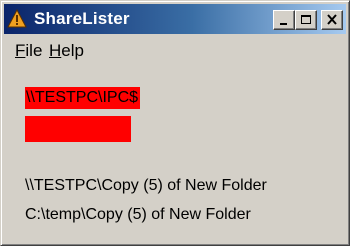 The height and width of the screenshot is (246, 350). What do you see at coordinates (175, 49) in the screenshot?
I see `menu-bar: File Help` at bounding box center [175, 49].